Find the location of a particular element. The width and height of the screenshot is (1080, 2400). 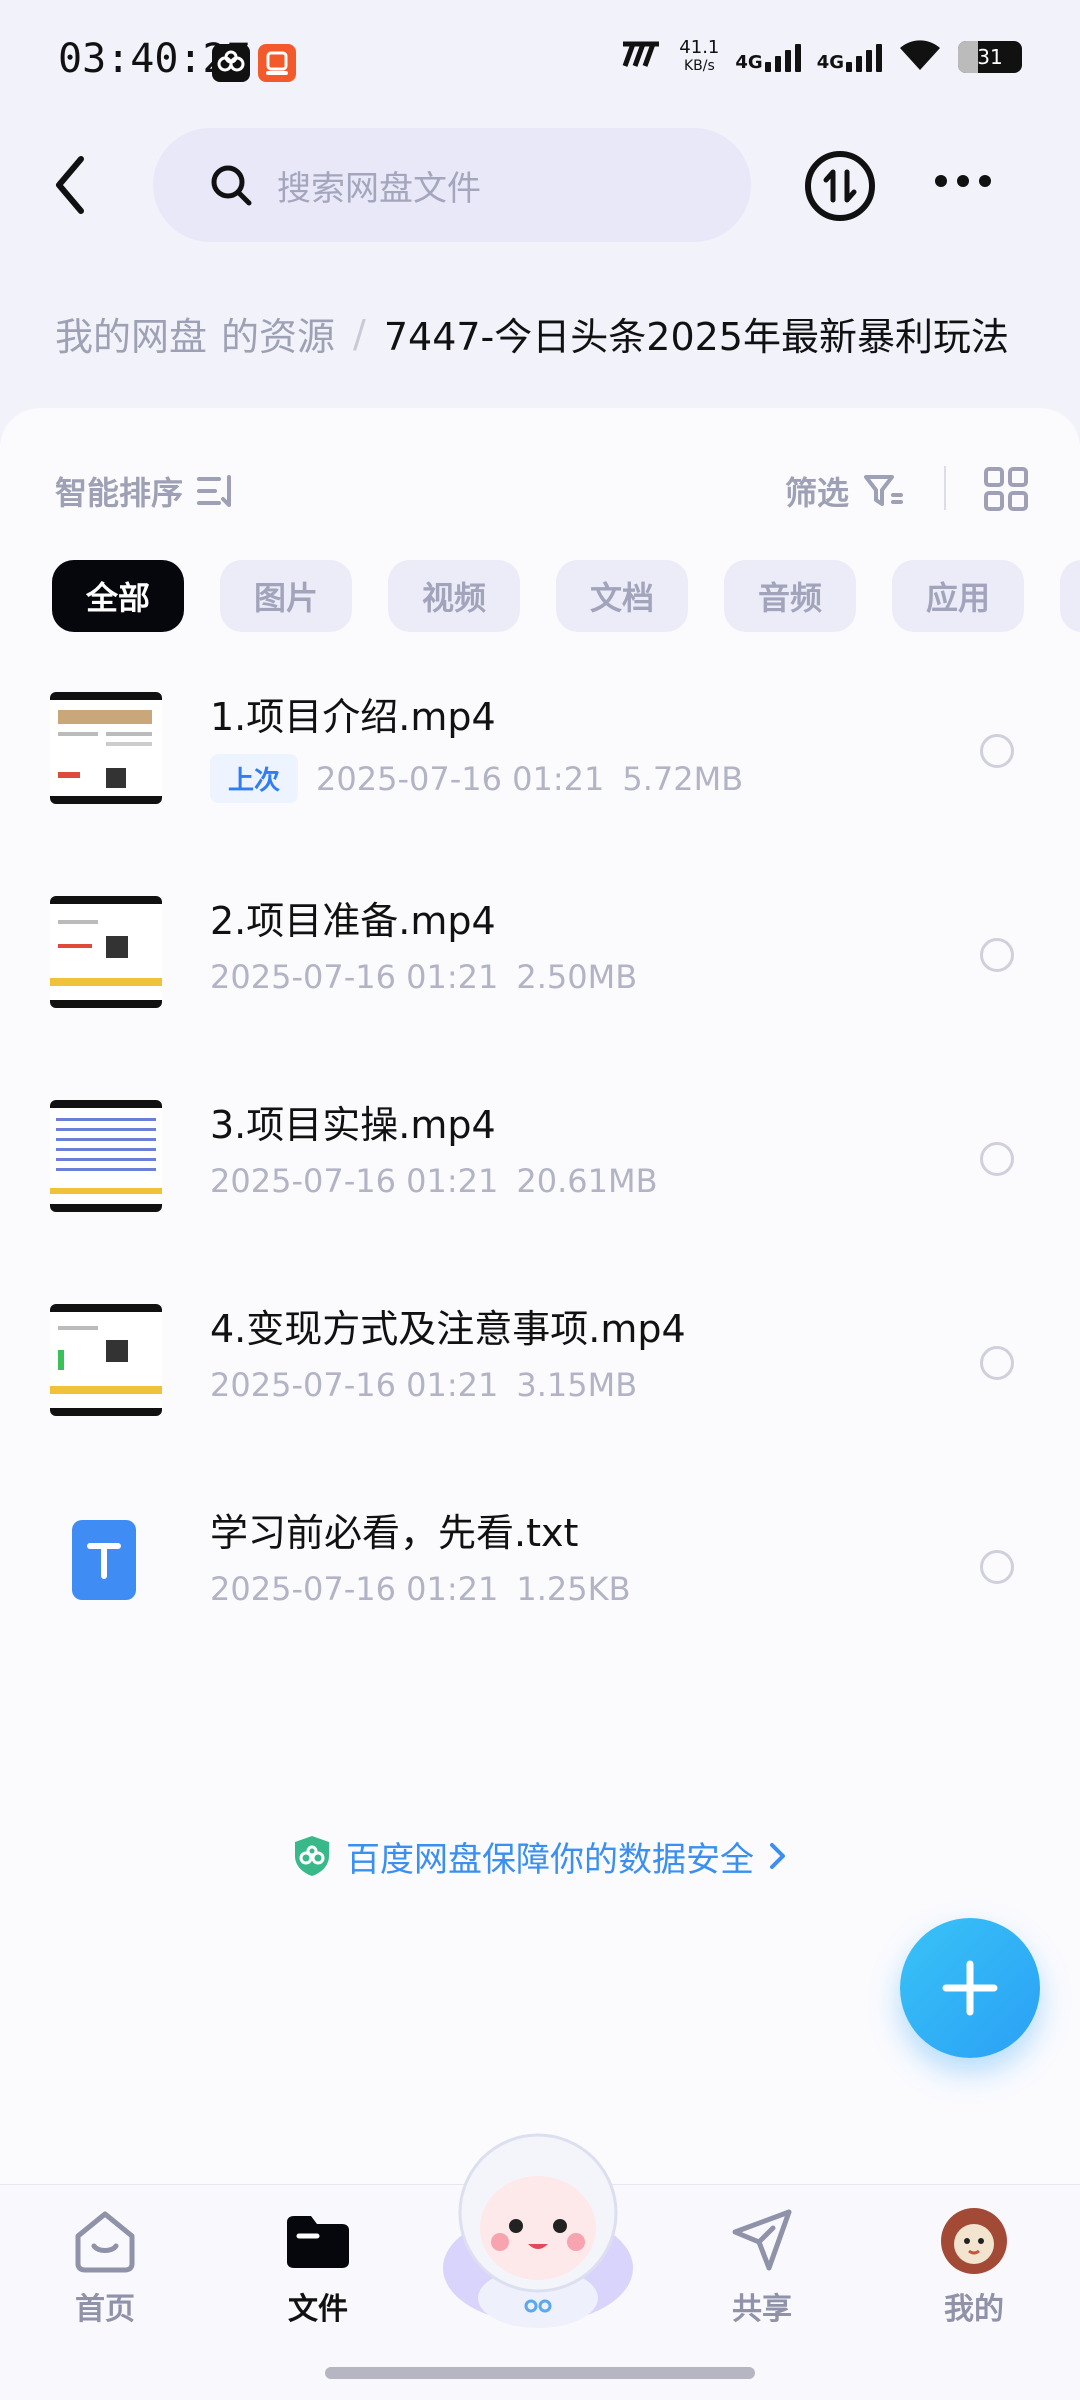

file-size: 20.61MB is located at coordinates (587, 1181).